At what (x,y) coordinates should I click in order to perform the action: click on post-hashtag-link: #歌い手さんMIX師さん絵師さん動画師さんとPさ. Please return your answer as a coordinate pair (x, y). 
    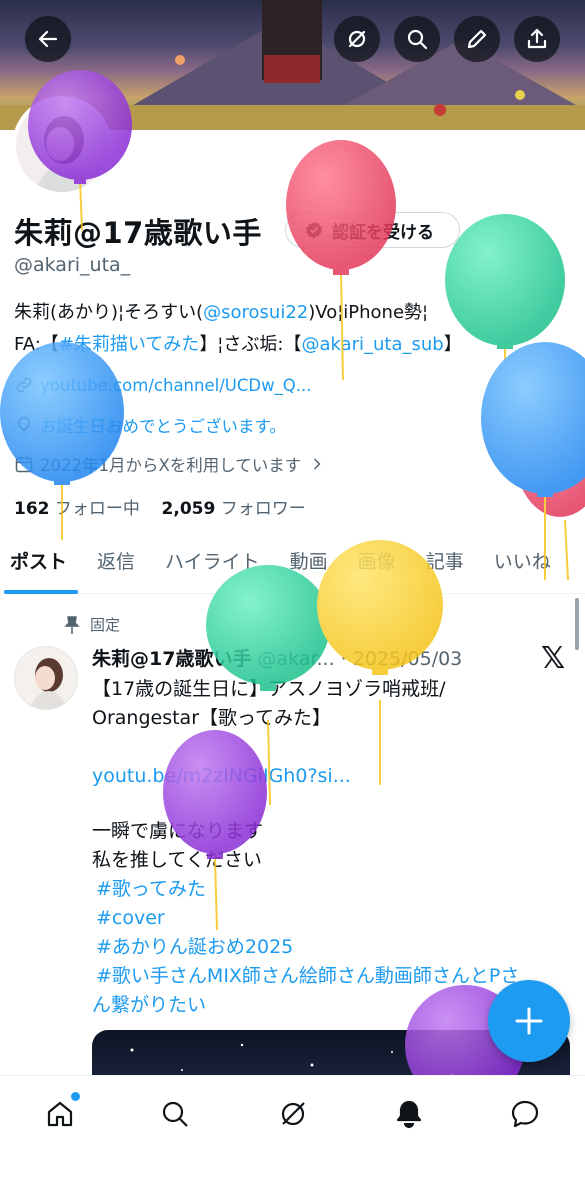
    Looking at the image, I should click on (307, 976).